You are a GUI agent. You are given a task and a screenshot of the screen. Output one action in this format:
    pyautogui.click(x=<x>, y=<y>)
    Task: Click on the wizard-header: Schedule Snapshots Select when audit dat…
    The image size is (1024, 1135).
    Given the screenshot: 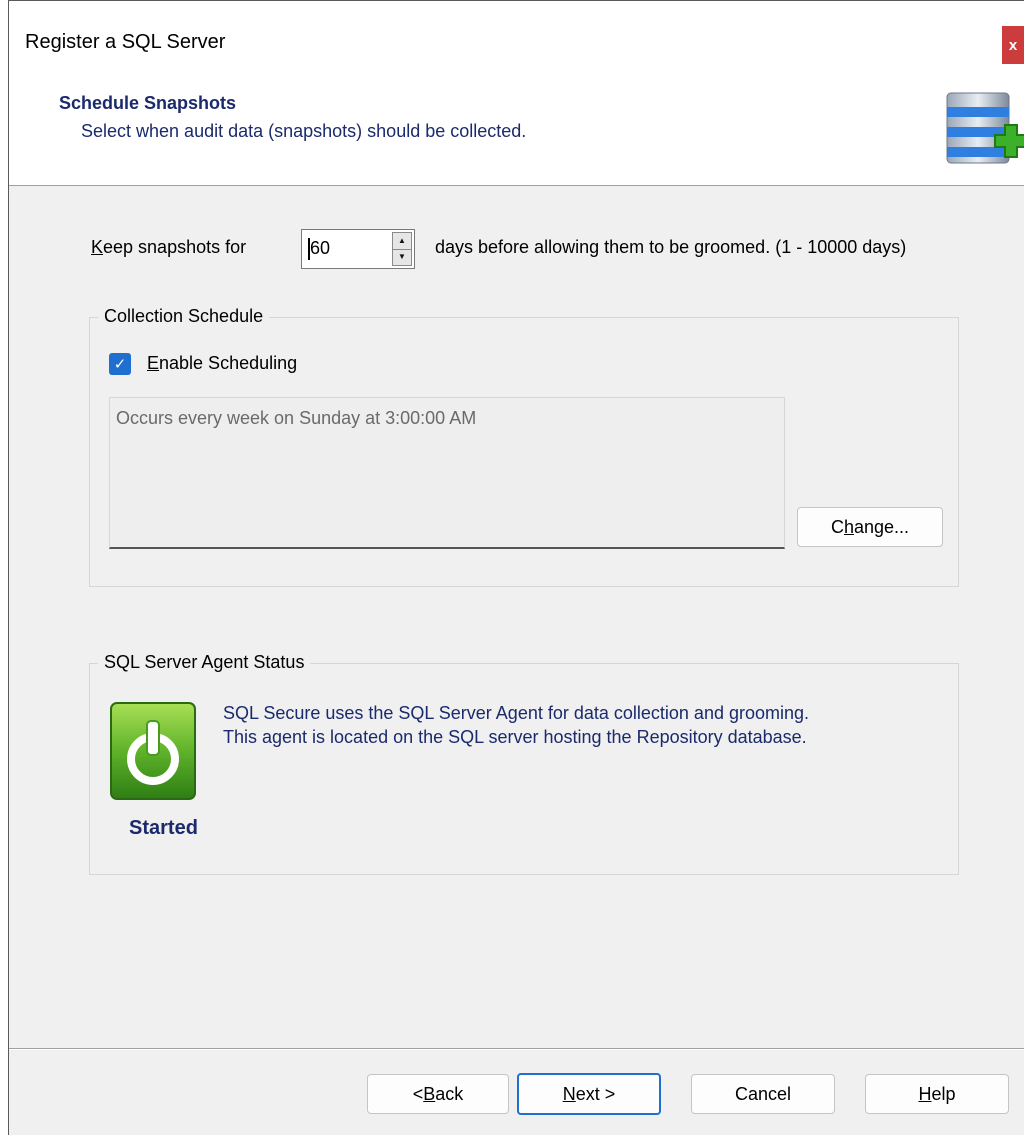 What is the action you would take?
    pyautogui.click(x=516, y=135)
    